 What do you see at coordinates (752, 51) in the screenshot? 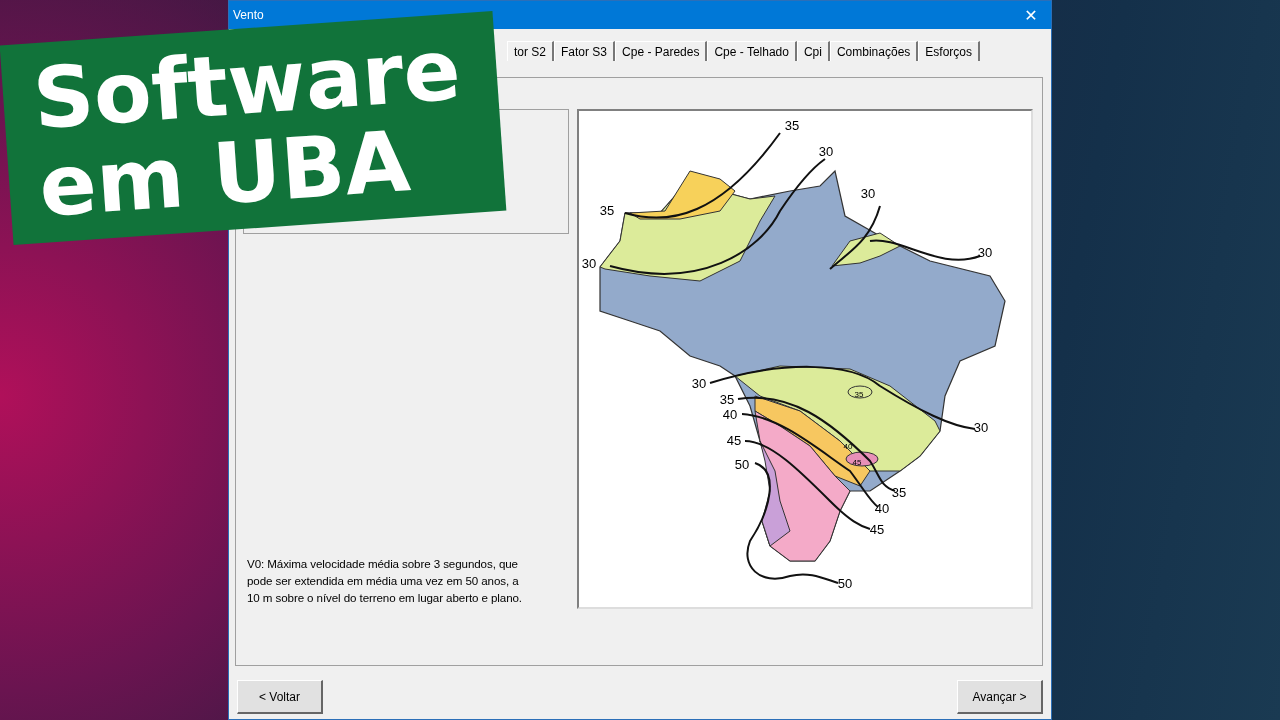
I see `tab: Cpe - Telhado` at bounding box center [752, 51].